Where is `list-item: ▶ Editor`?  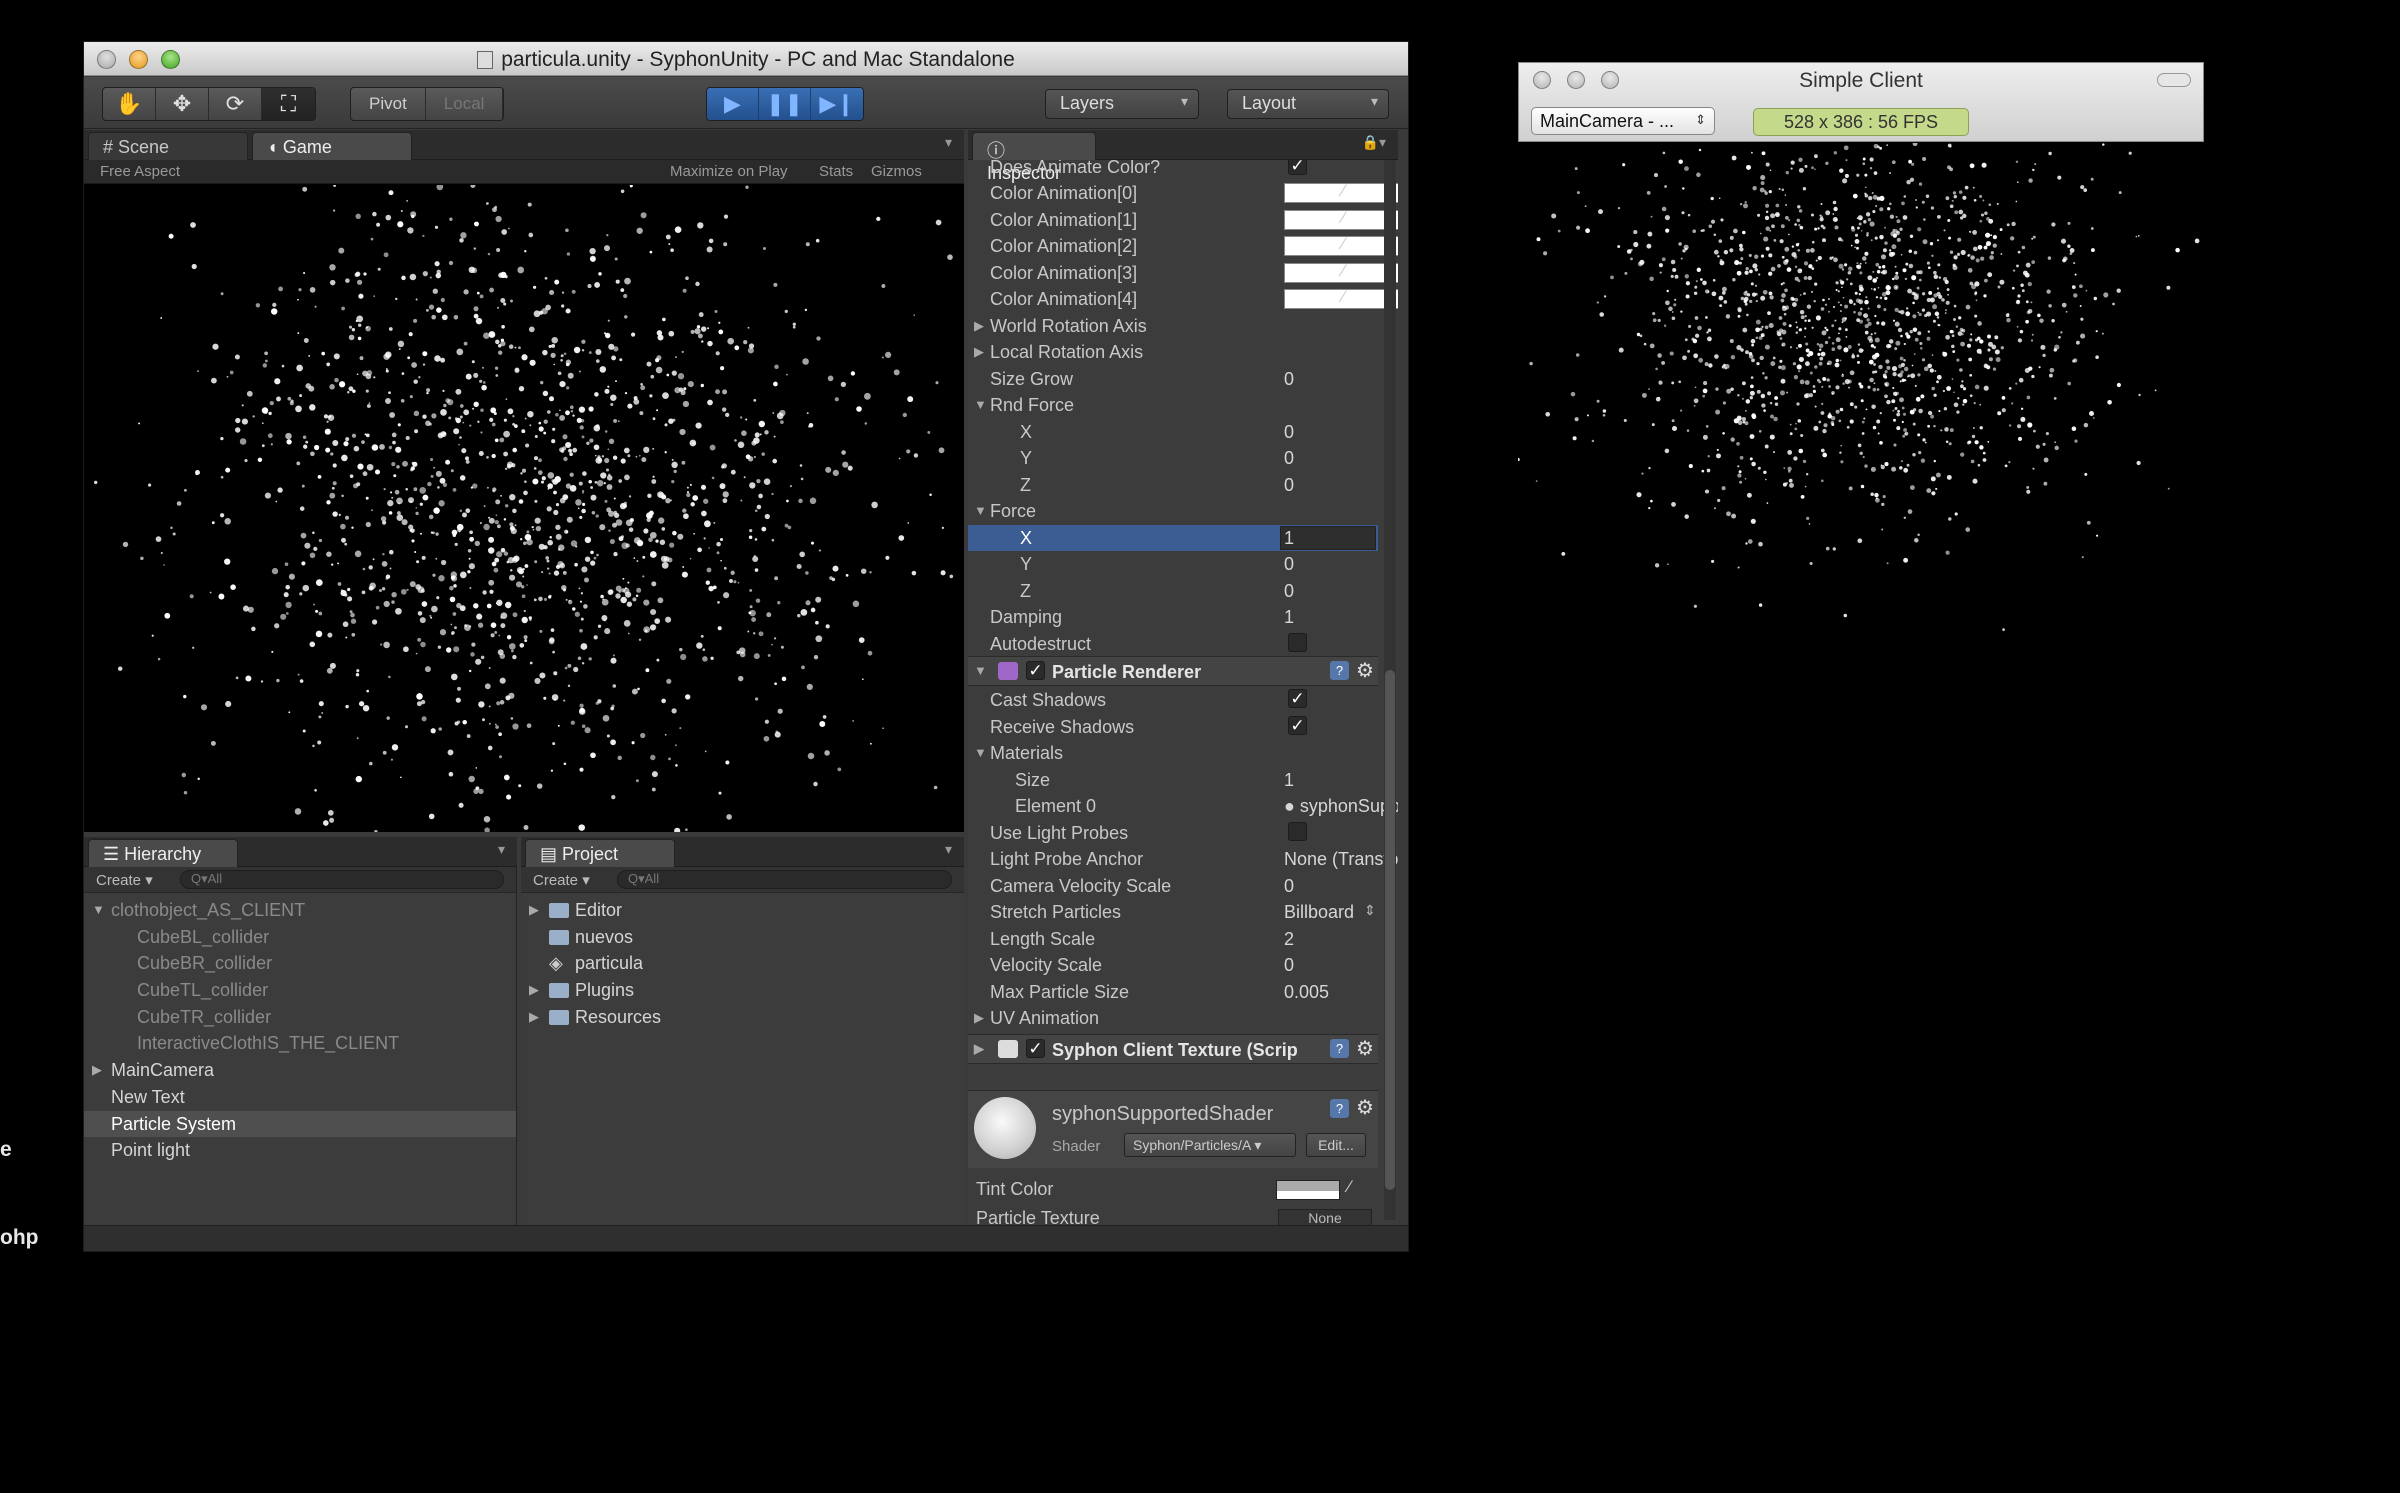
list-item: ▶ Editor is located at coordinates (742, 910).